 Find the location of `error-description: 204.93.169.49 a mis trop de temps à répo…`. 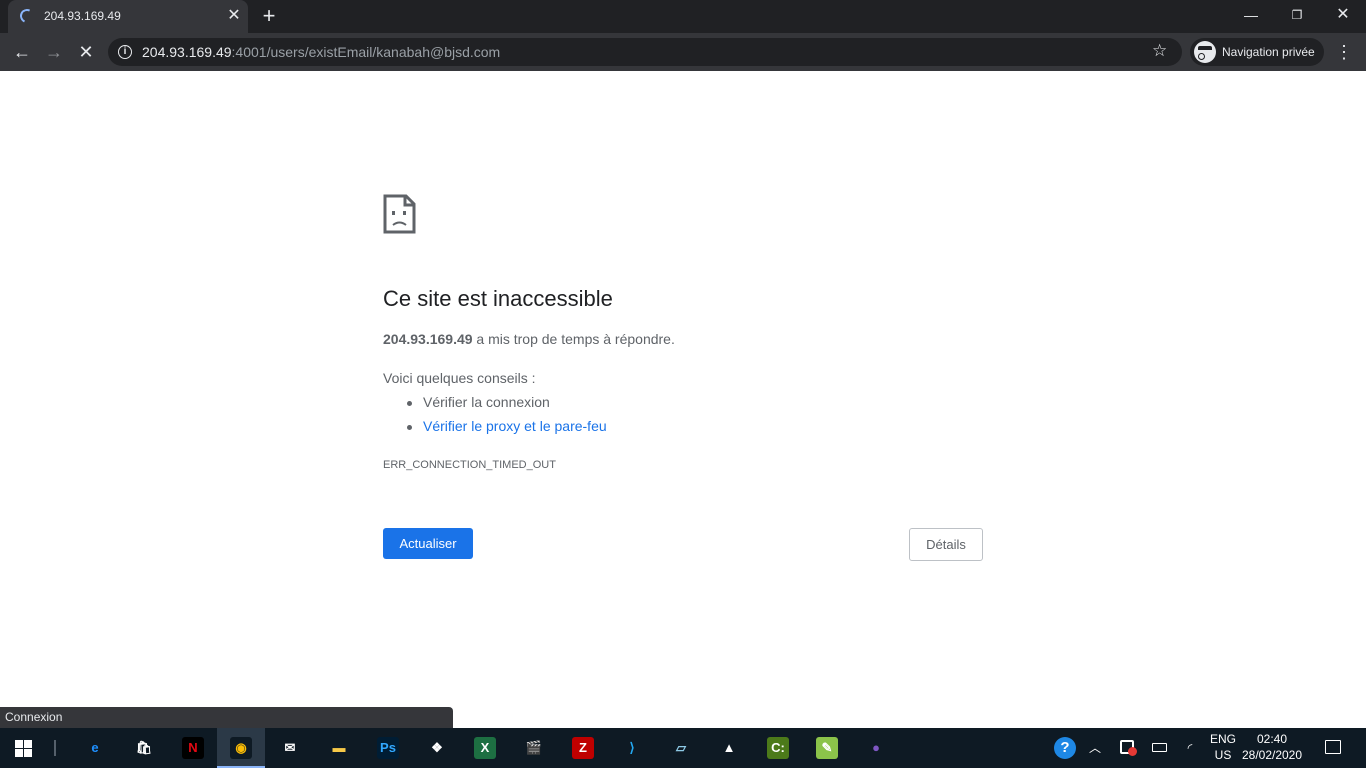

error-description: 204.93.169.49 a mis trop de temps à répo… is located at coordinates (529, 339).